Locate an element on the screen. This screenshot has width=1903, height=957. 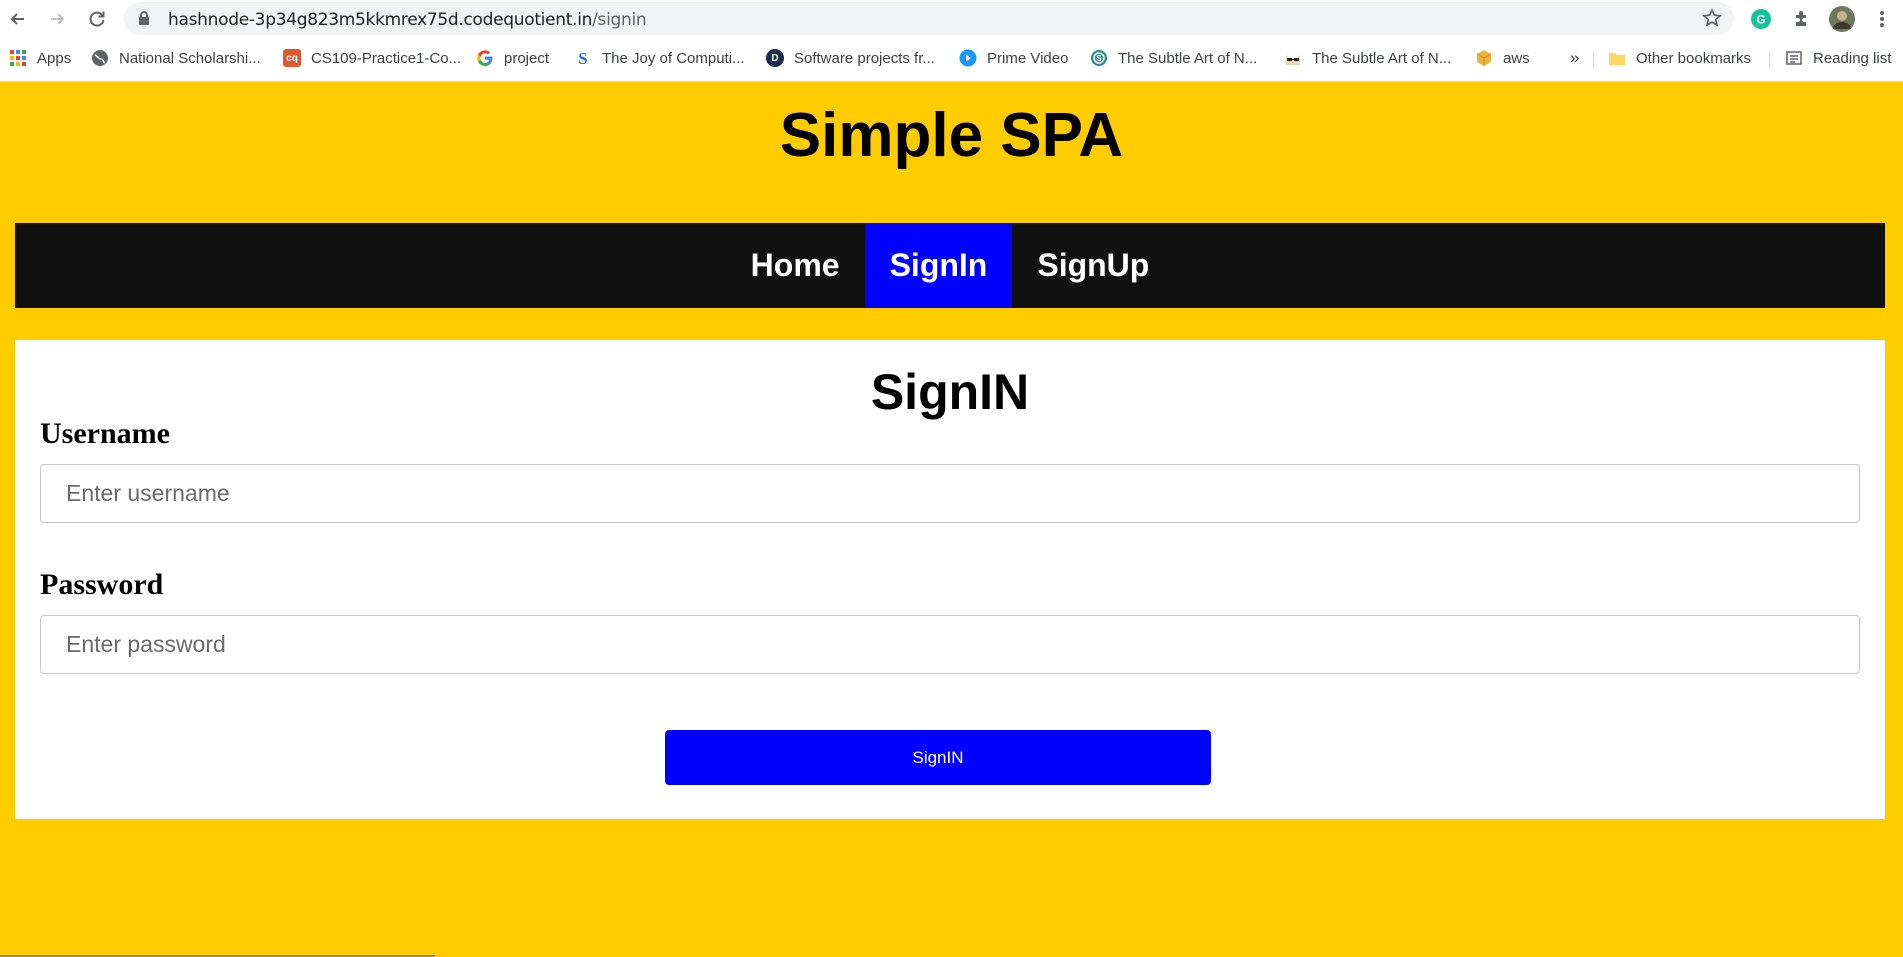
bookmark-apps: Apps is located at coordinates (40, 58).